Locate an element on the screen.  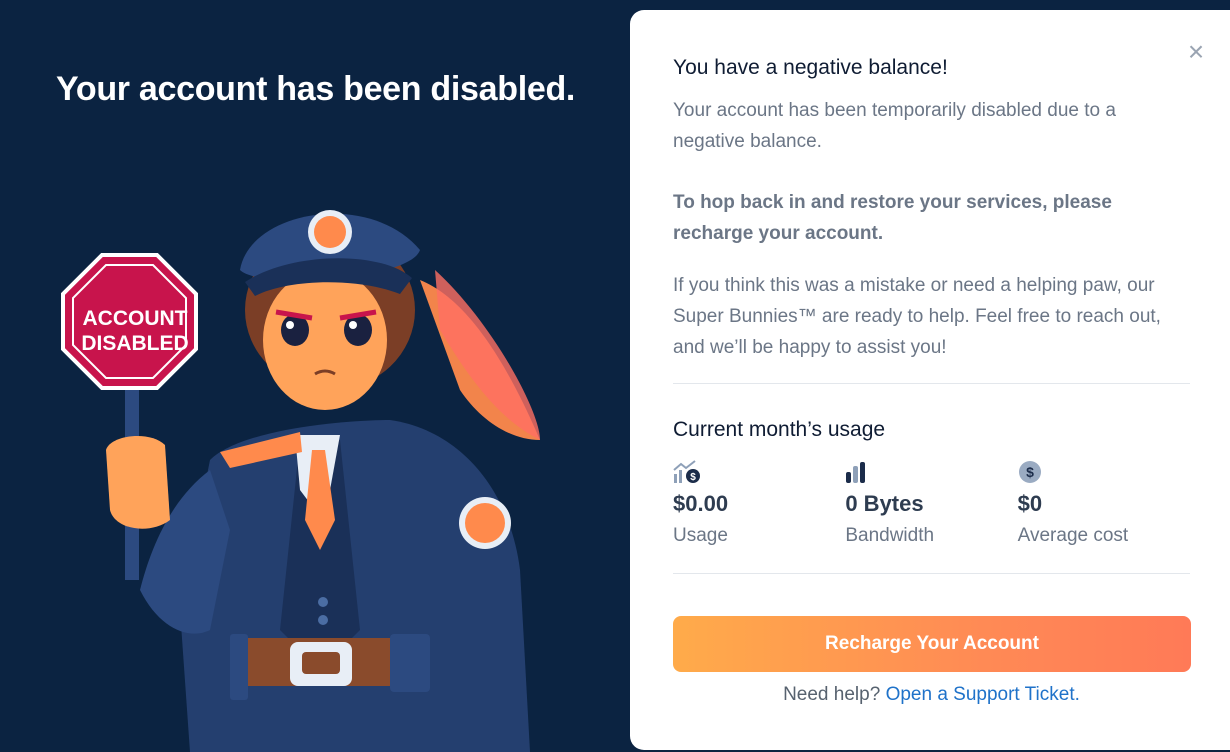
stat-average-cost: $ $0 Average cost is located at coordinates (1104, 503).